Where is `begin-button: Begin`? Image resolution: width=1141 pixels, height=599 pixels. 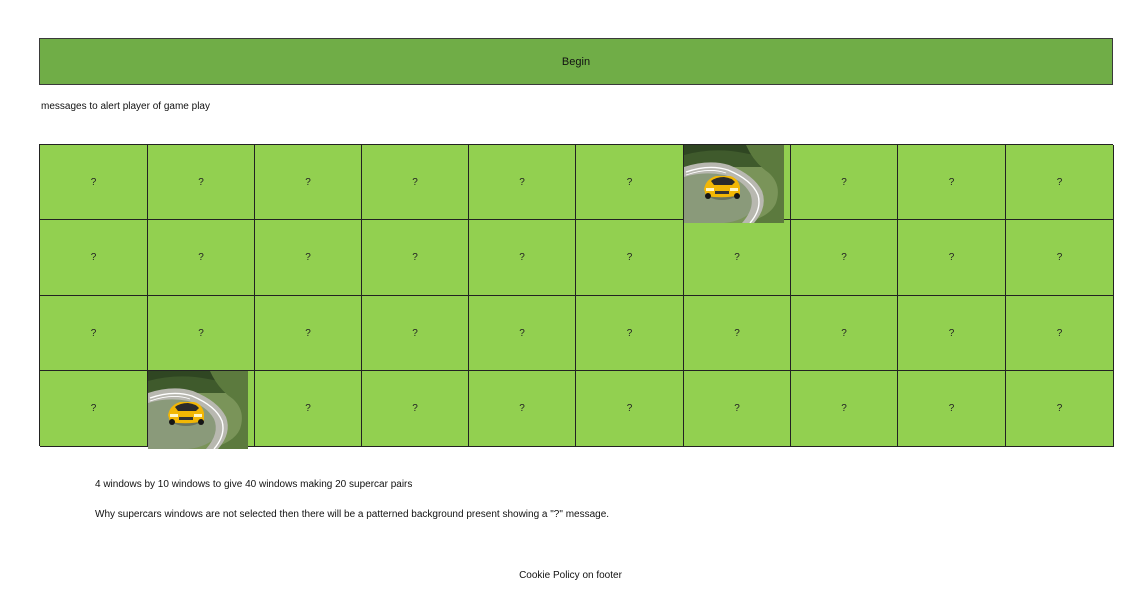
begin-button: Begin is located at coordinates (576, 61).